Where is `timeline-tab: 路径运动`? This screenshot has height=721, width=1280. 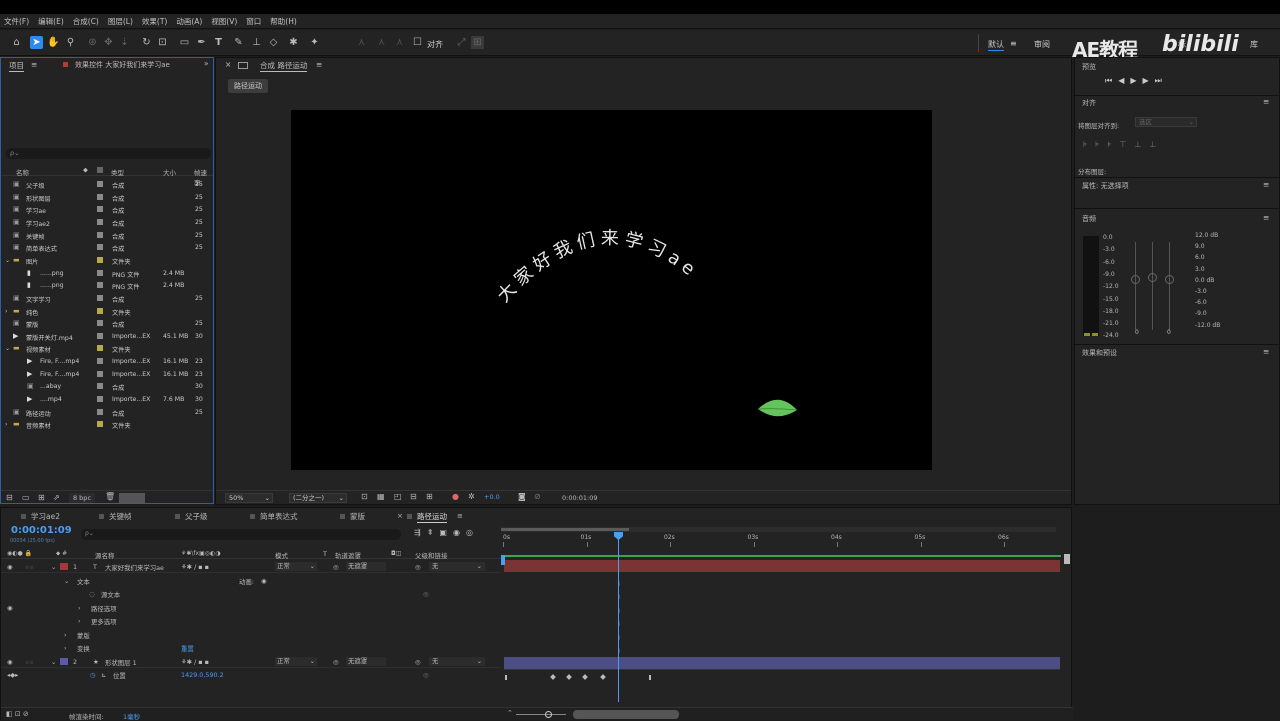
timeline-tab: 路径运动 is located at coordinates (432, 517).